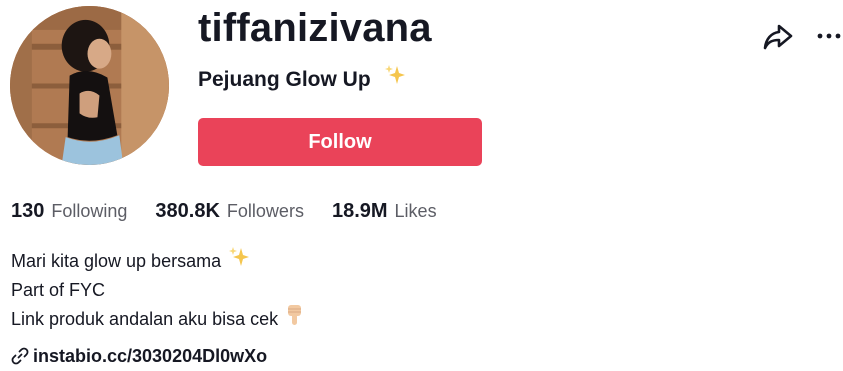 The height and width of the screenshot is (371, 843). What do you see at coordinates (58, 290) in the screenshot?
I see `bio-line-text: Part of FYC` at bounding box center [58, 290].